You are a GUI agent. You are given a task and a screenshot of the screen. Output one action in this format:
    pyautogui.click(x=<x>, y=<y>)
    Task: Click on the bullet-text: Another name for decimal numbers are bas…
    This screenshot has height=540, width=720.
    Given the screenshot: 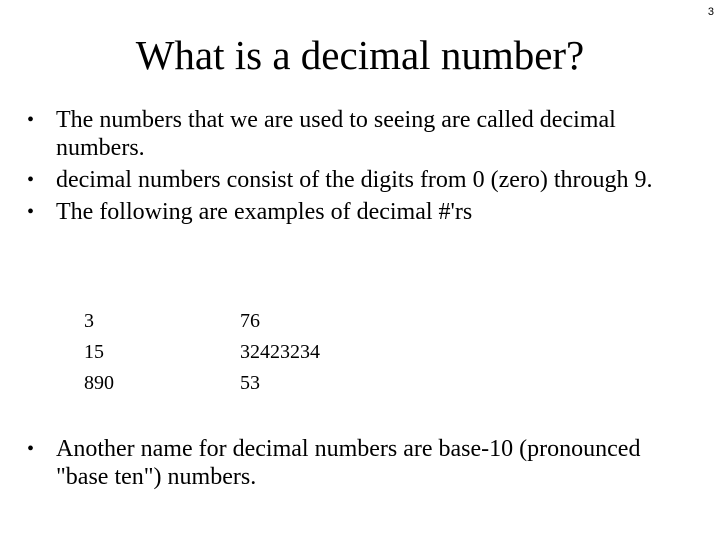 What is the action you would take?
    pyautogui.click(x=348, y=463)
    